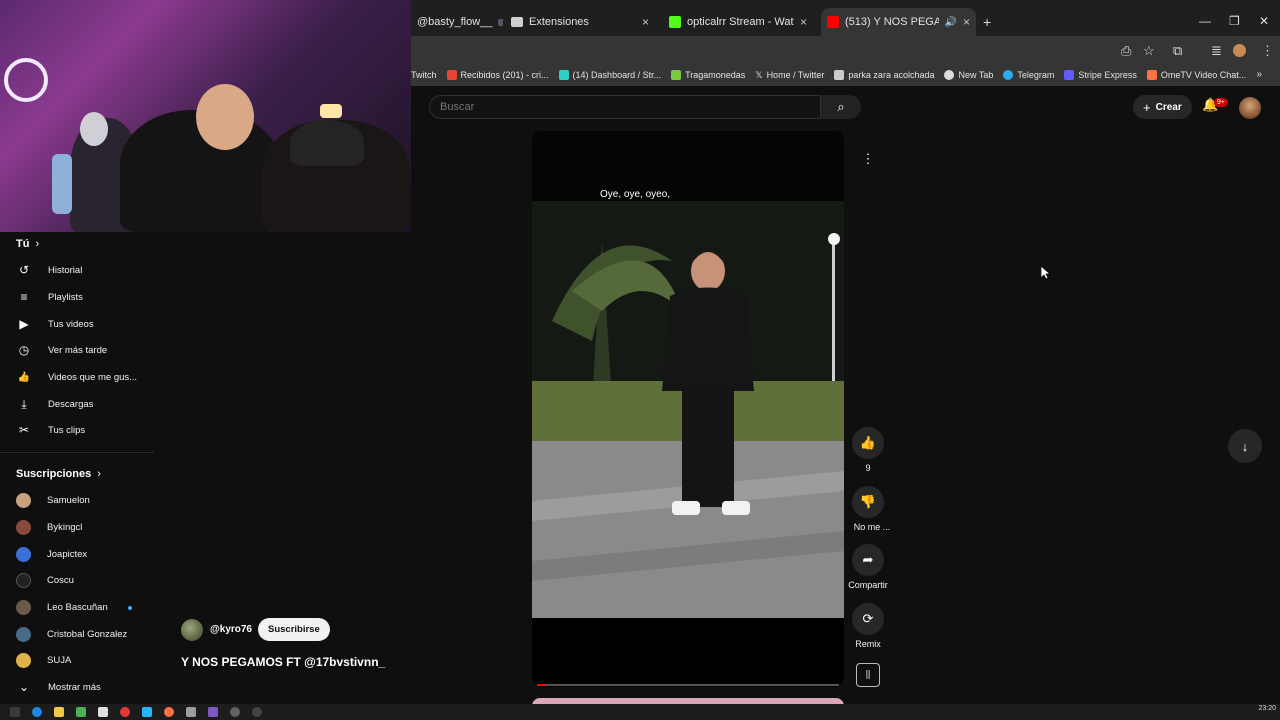 This screenshot has width=1280, height=720. What do you see at coordinates (841, 107) in the screenshot?
I see `search-button: ⌕` at bounding box center [841, 107].